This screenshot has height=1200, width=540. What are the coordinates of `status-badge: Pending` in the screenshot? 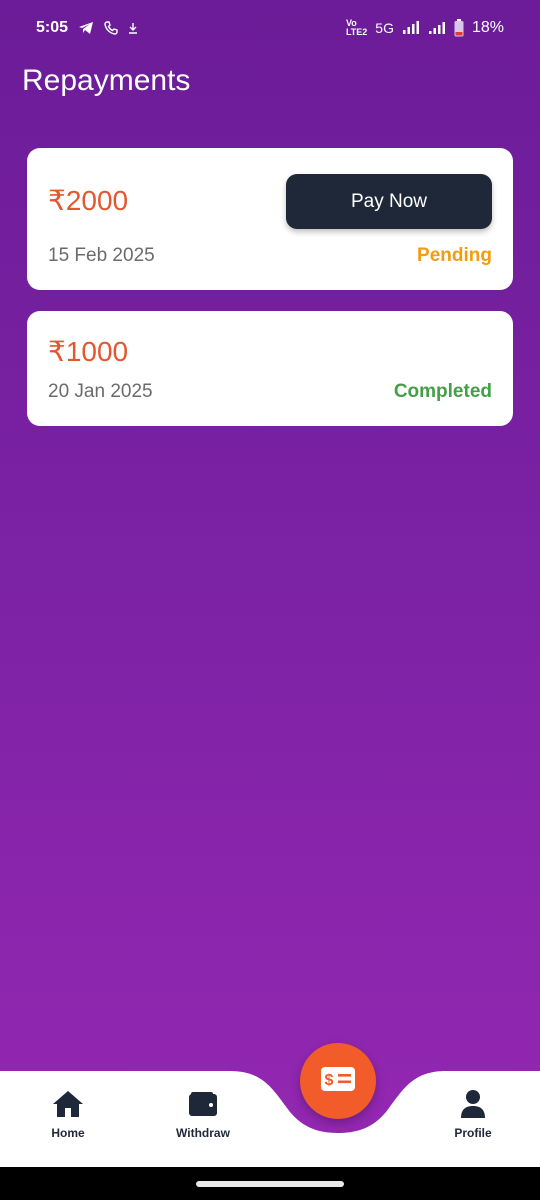 It's located at (454, 255).